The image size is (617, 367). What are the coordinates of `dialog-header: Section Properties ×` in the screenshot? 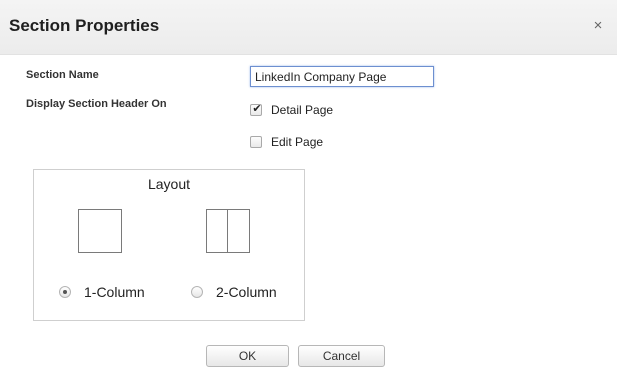 It's located at (308, 27).